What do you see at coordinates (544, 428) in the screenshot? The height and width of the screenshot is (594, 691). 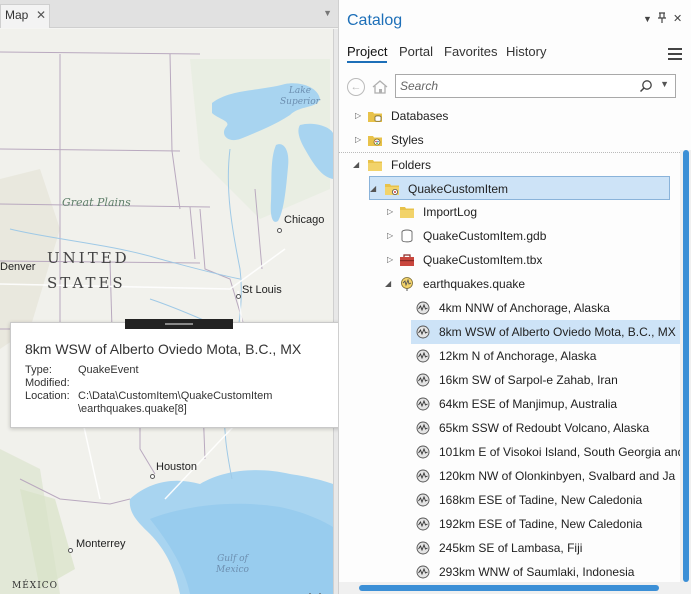 I see `tree-item-label: 65km SSW of Redoubt Volcano, Alaska` at bounding box center [544, 428].